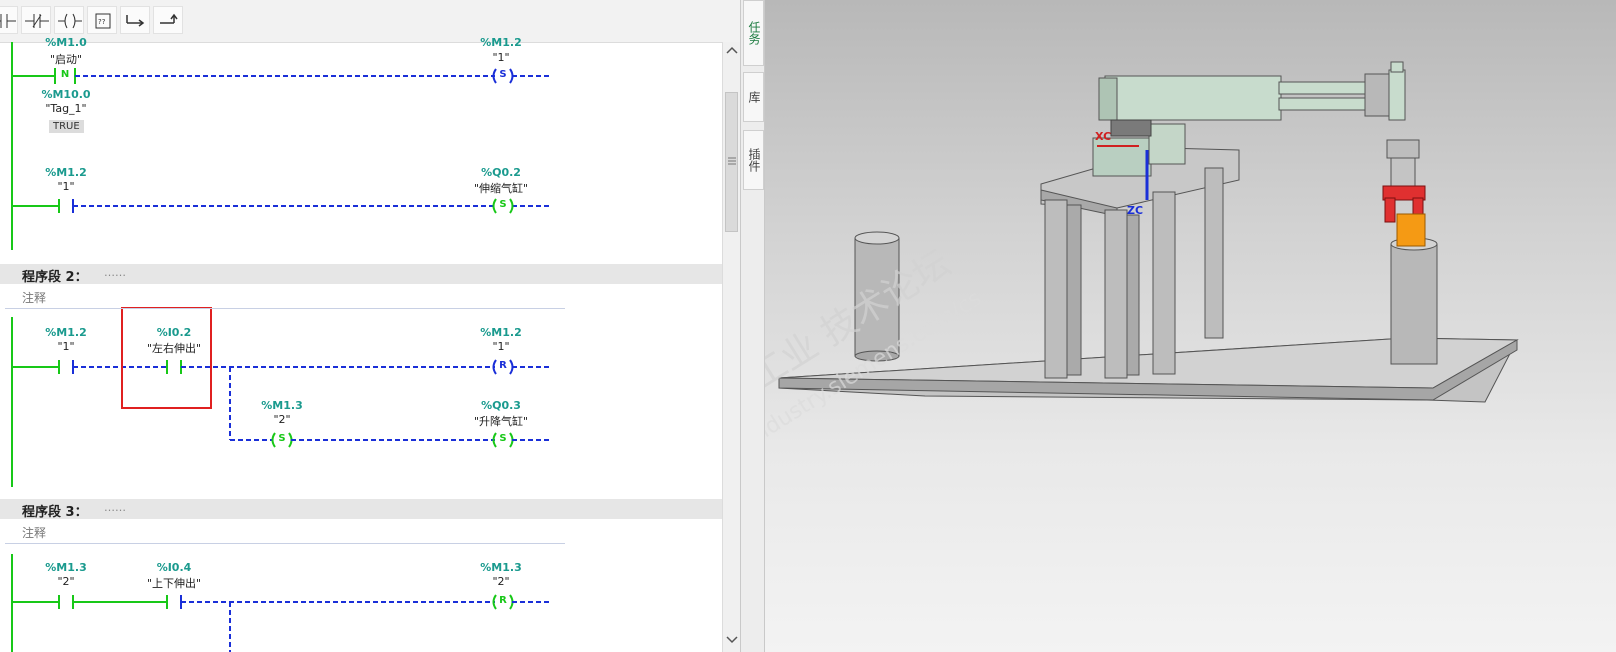  I want to click on n3-contact2-address: %I0.4, so click(174, 567).